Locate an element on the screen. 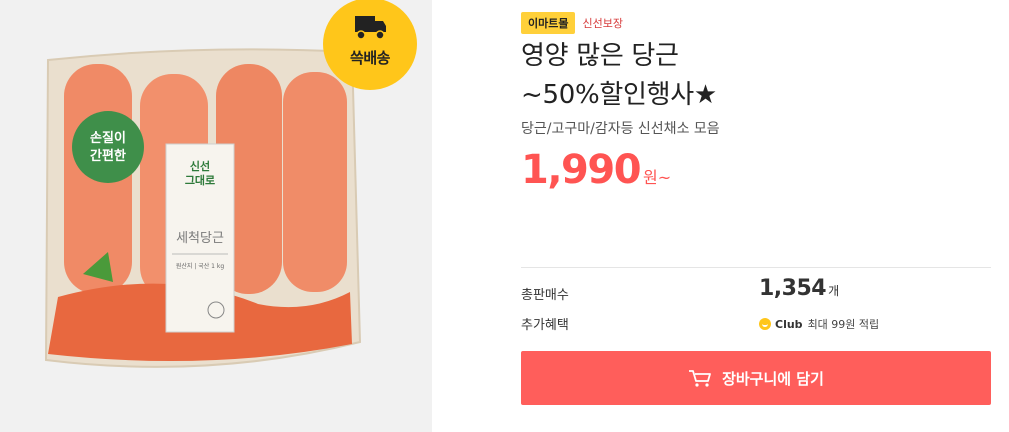  sales-count-unit: 개 is located at coordinates (834, 291).